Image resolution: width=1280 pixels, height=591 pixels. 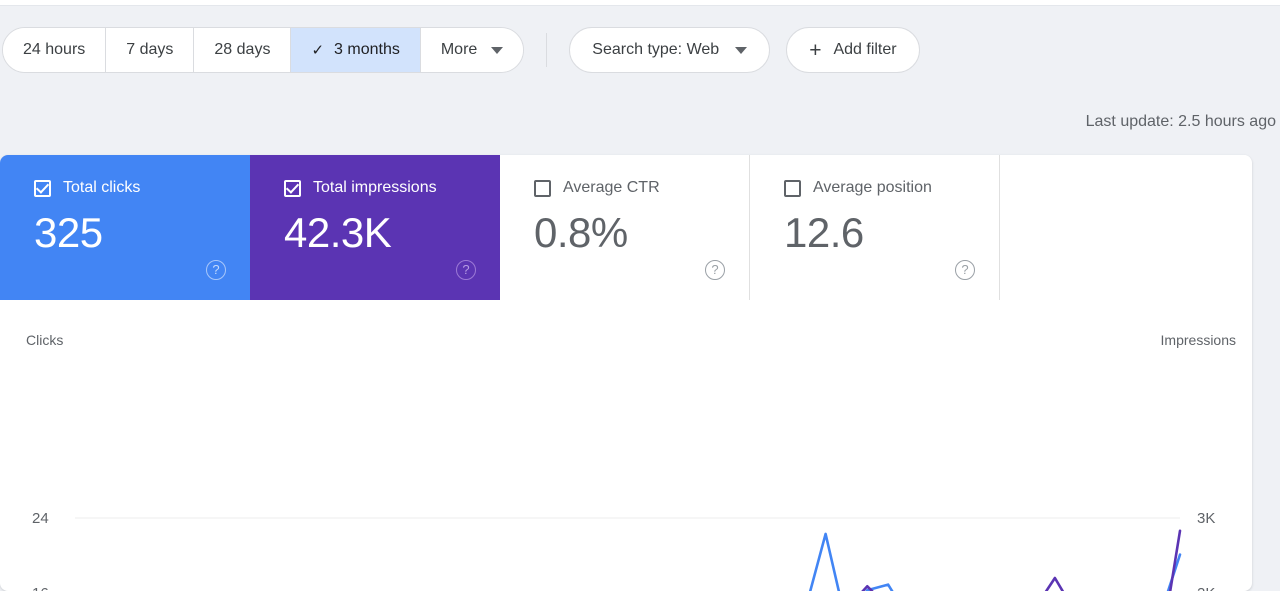 I want to click on chart-series, so click(x=995, y=560).